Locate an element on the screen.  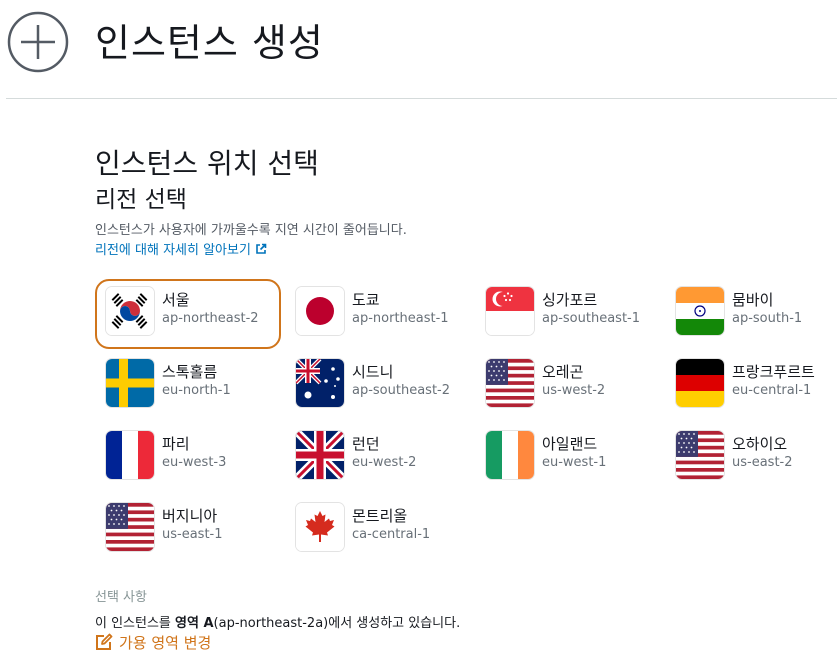
korea-flag-icon is located at coordinates (130, 311).